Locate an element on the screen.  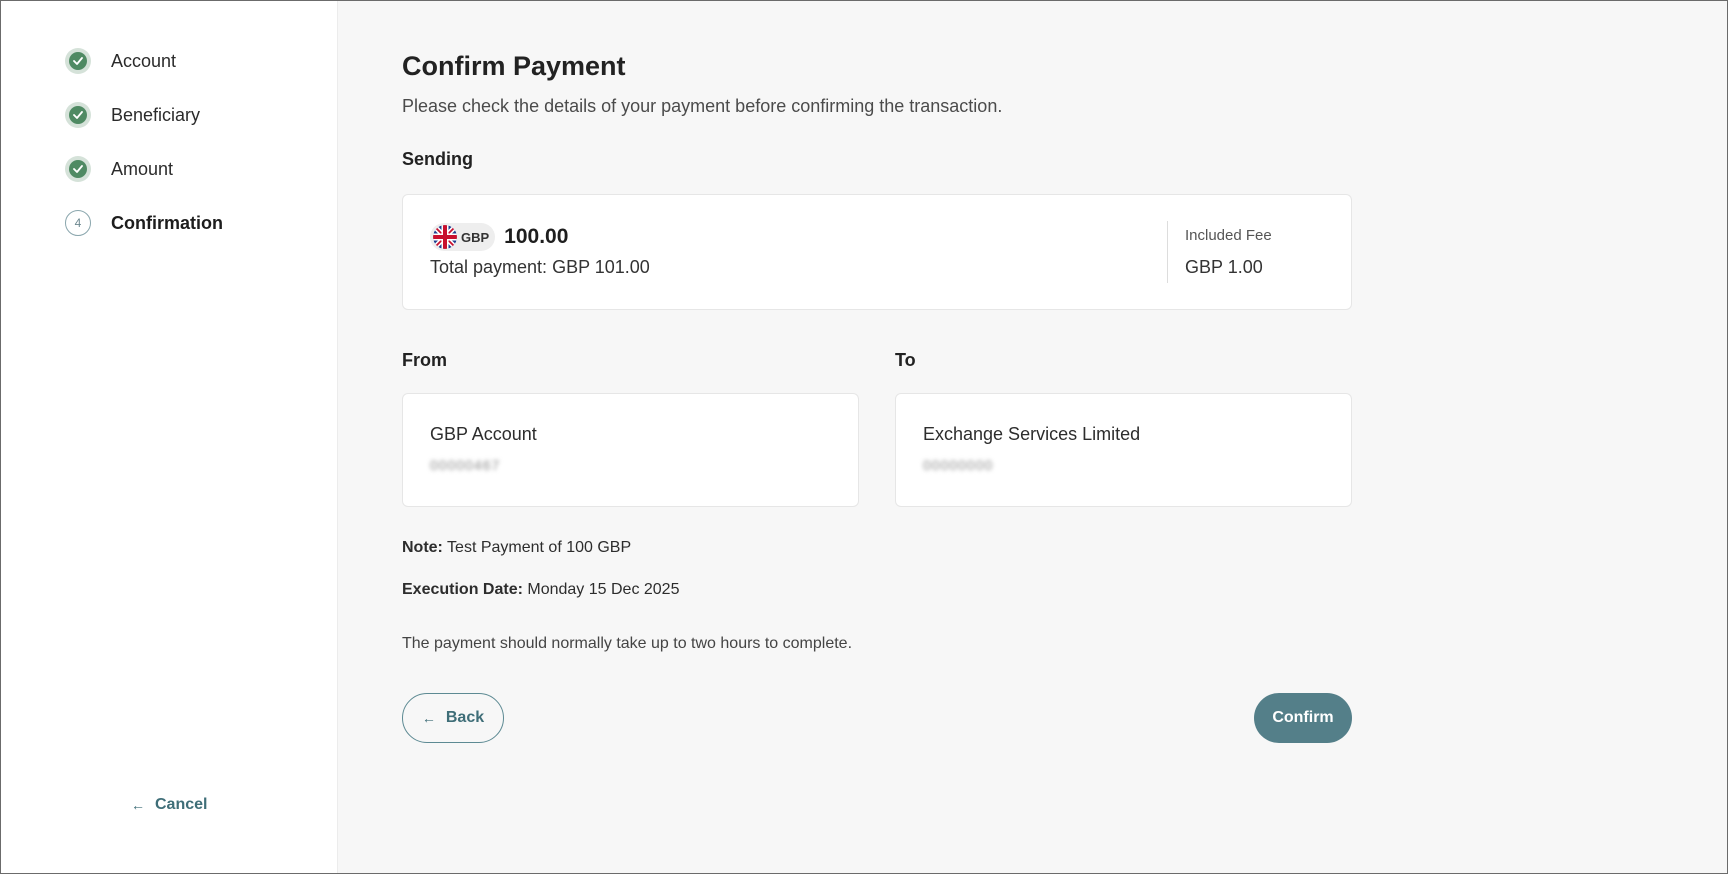
to-account-card: Exchange Services Limited 00000000 is located at coordinates (1123, 450).